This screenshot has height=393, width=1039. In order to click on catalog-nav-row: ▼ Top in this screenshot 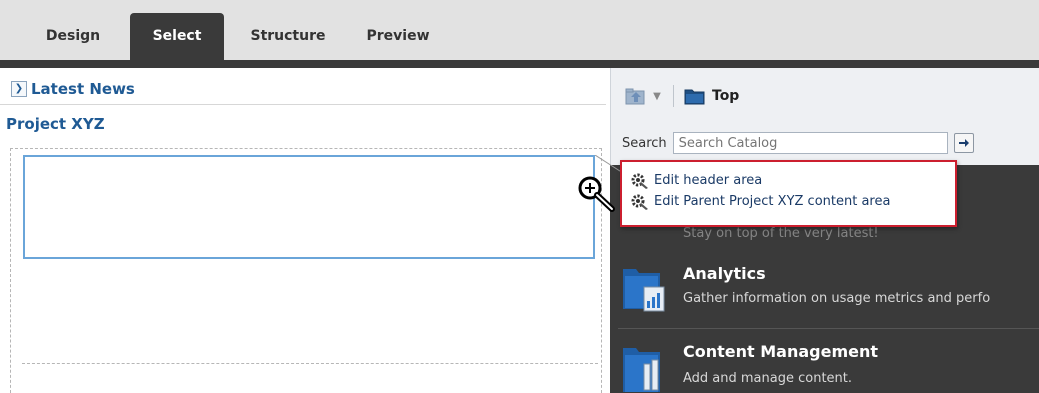, I will do `click(682, 96)`.